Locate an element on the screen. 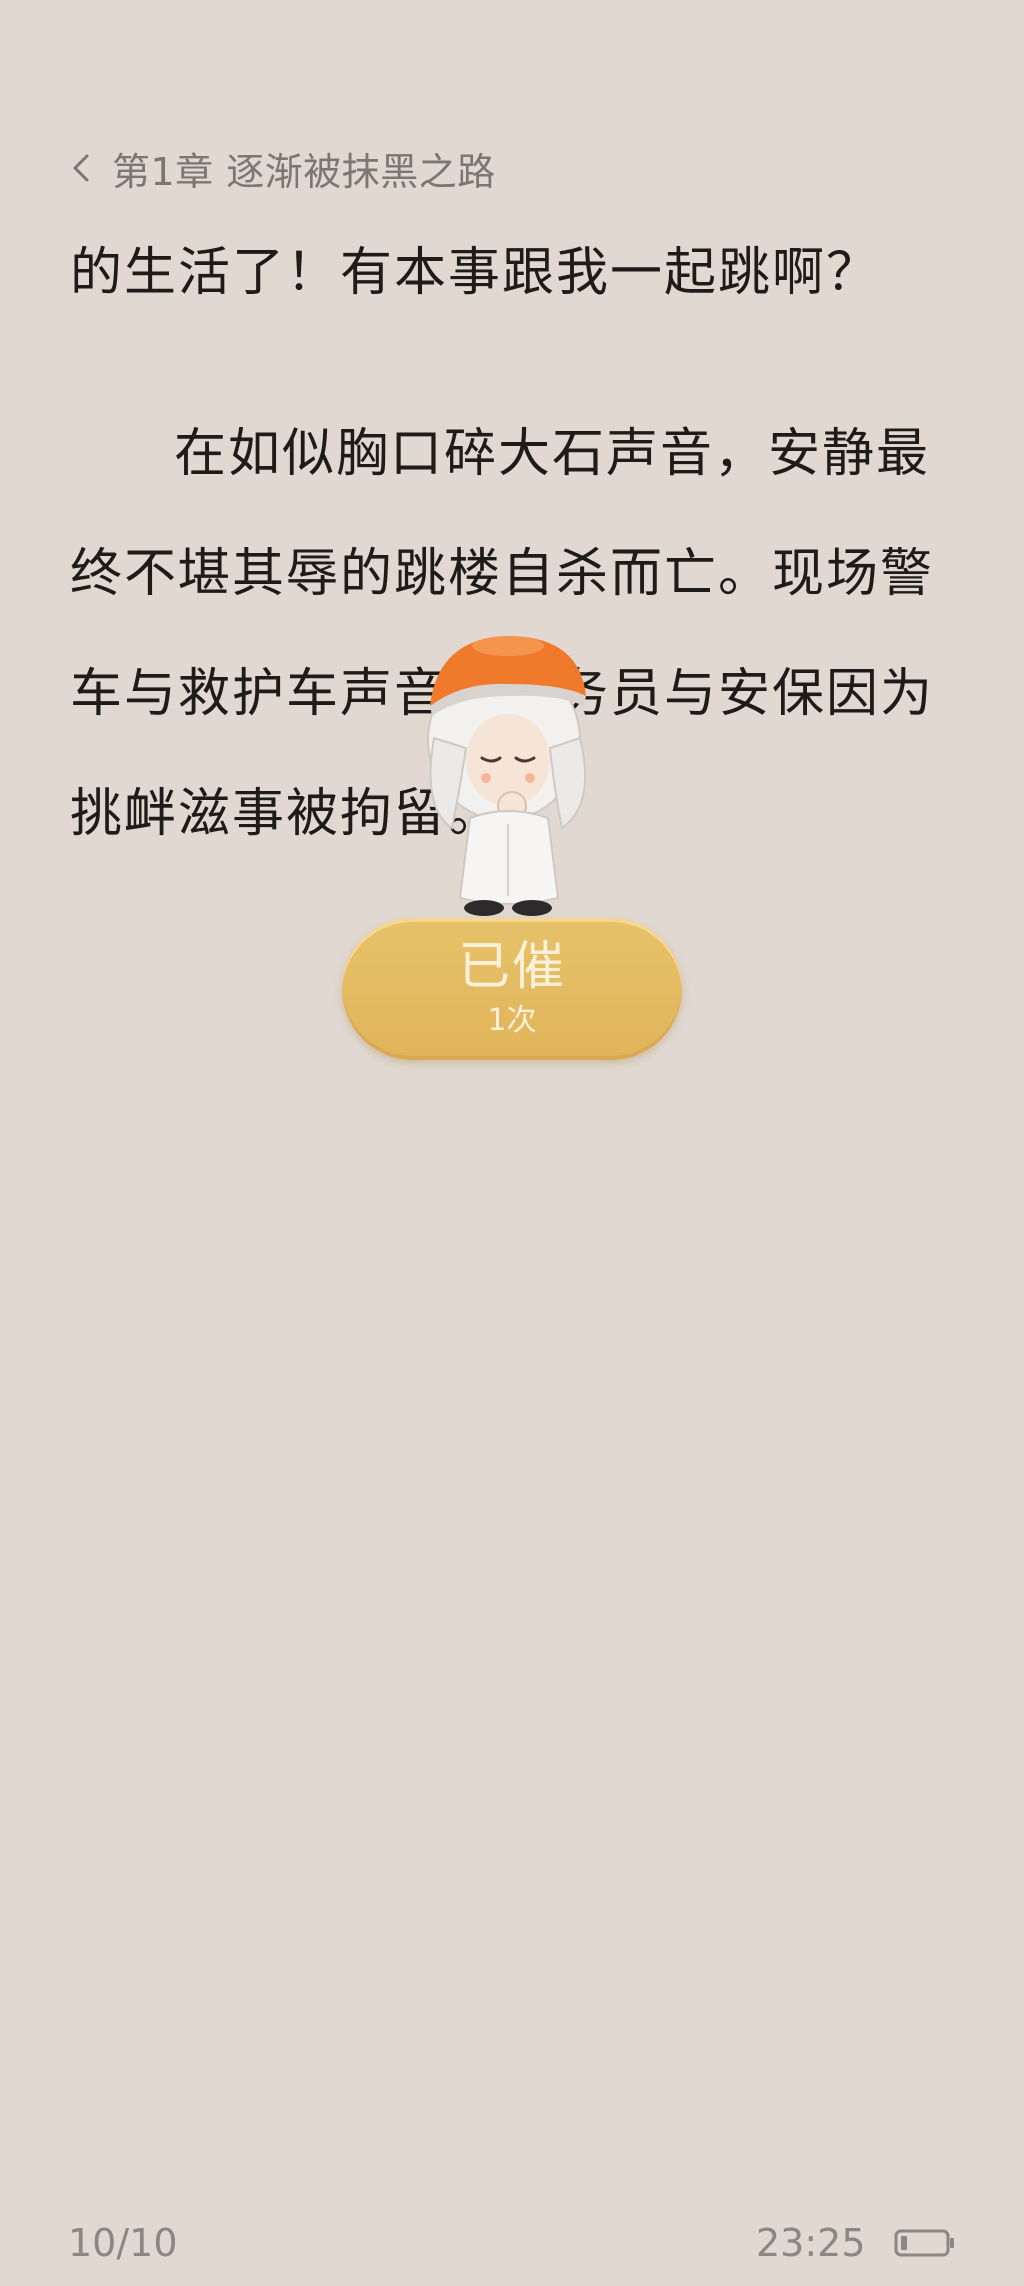 This screenshot has height=2286, width=1024. chapter-title: 第1章 逐渐被抹黑之路 is located at coordinates (304, 168).